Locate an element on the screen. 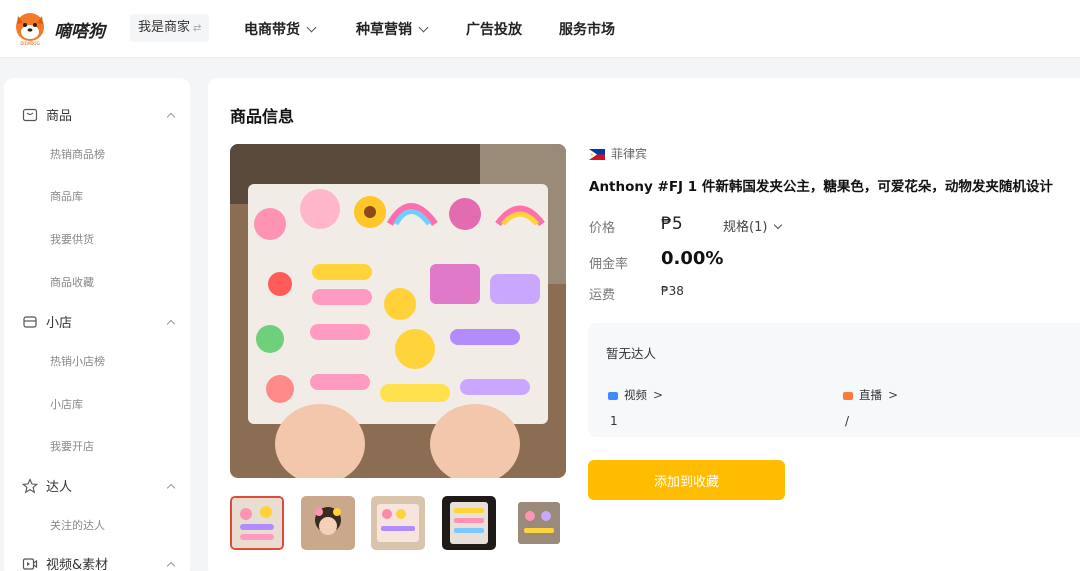 This screenshot has width=1080, height=571. price-value: ₱5 is located at coordinates (672, 224).